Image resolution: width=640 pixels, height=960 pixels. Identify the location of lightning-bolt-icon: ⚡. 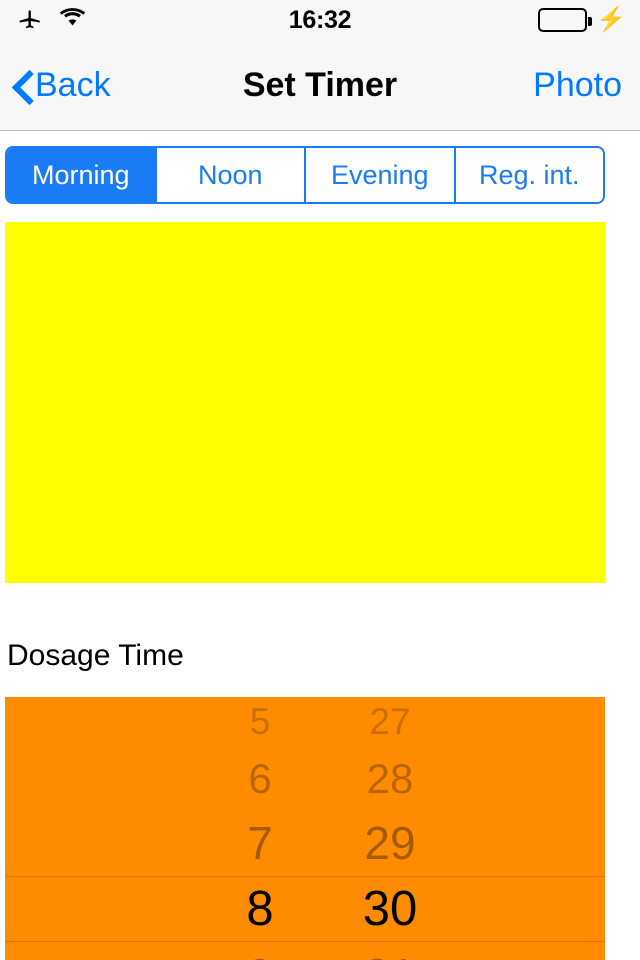
(611, 19).